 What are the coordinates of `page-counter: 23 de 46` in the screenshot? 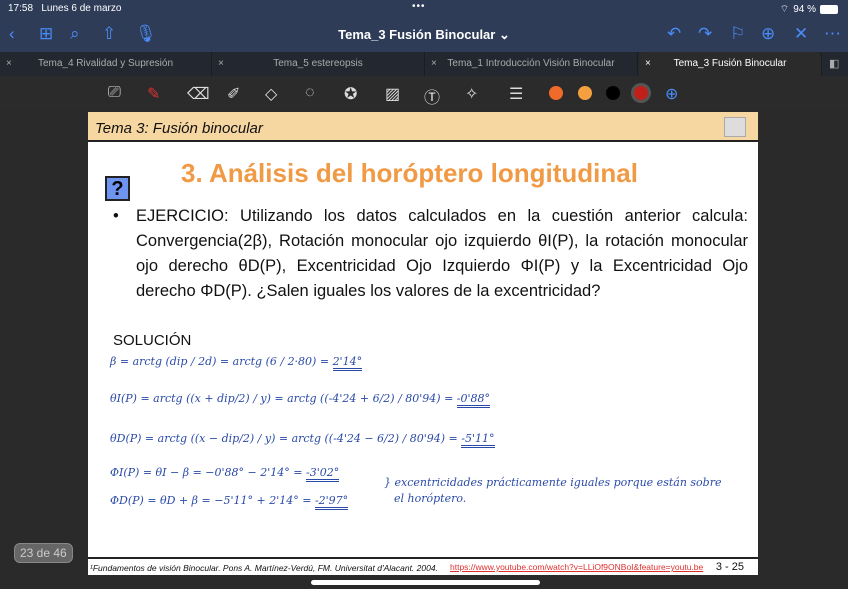 It's located at (43, 553).